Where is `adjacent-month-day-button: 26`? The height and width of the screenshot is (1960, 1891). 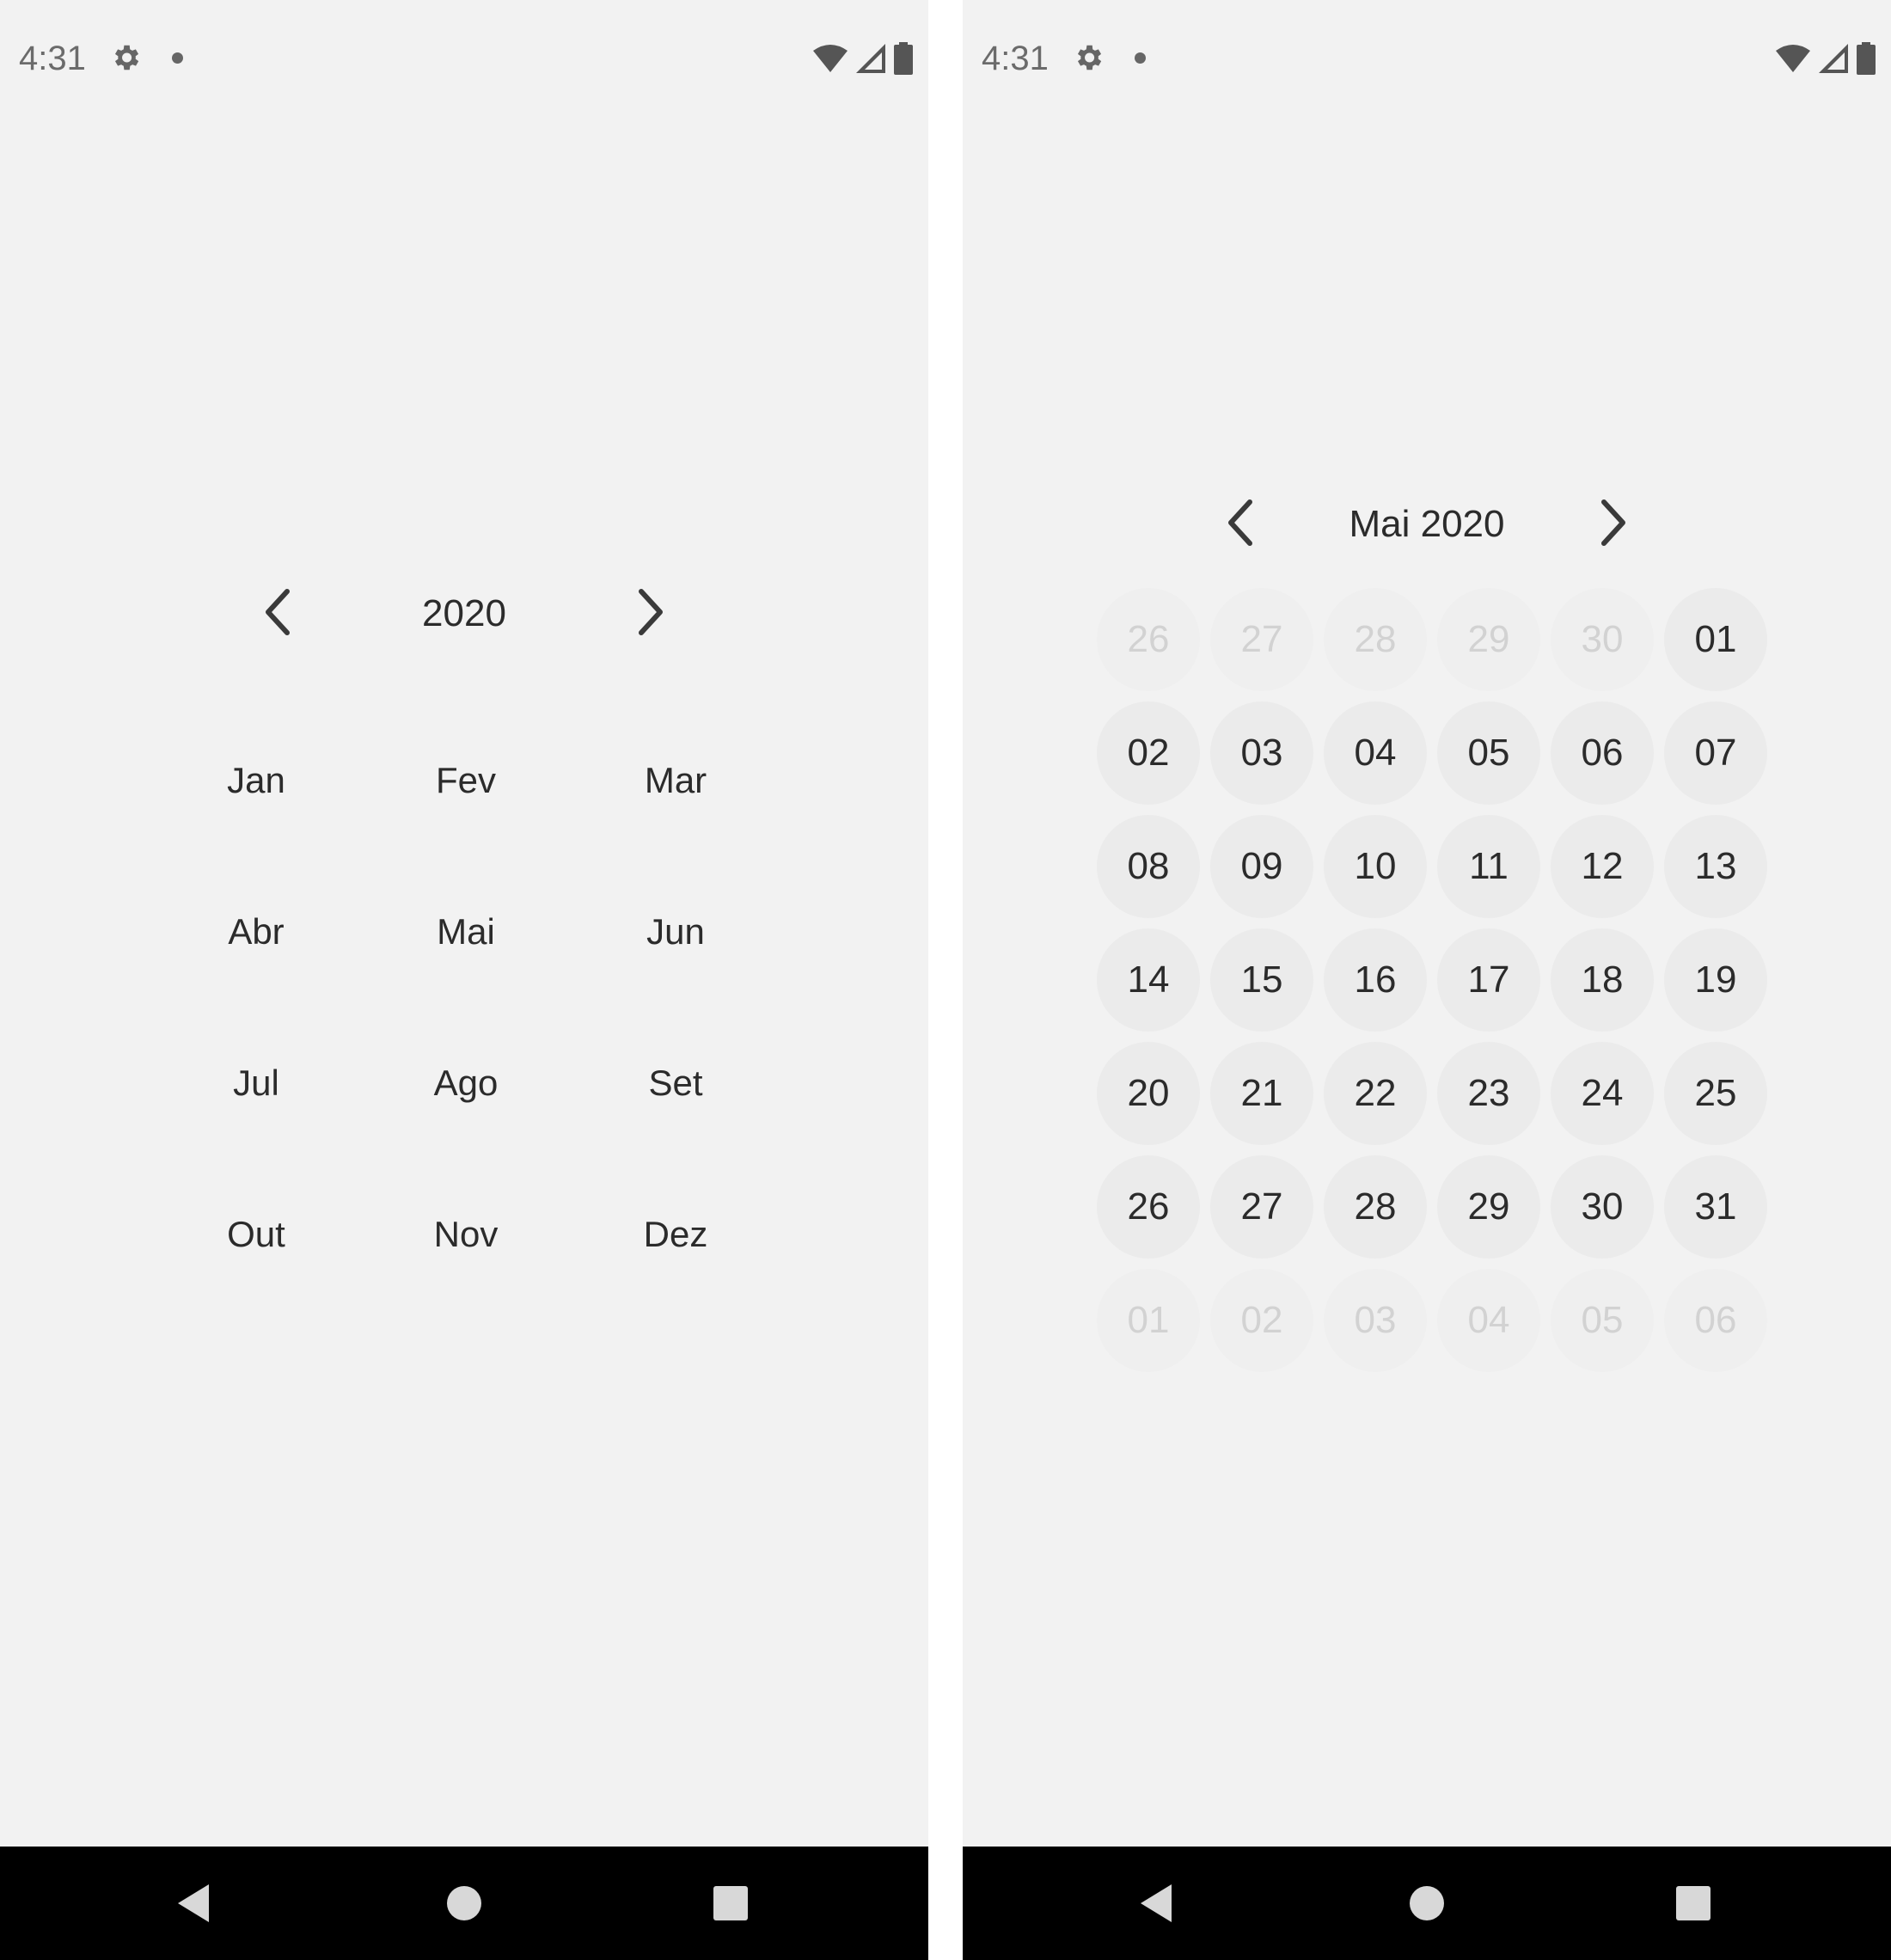
adjacent-month-day-button: 26 is located at coordinates (1148, 639).